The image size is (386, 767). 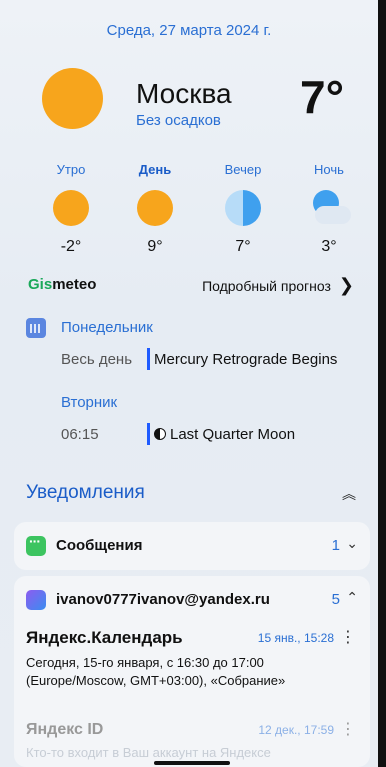 I want to click on moon-phase-icon, so click(x=160, y=434).